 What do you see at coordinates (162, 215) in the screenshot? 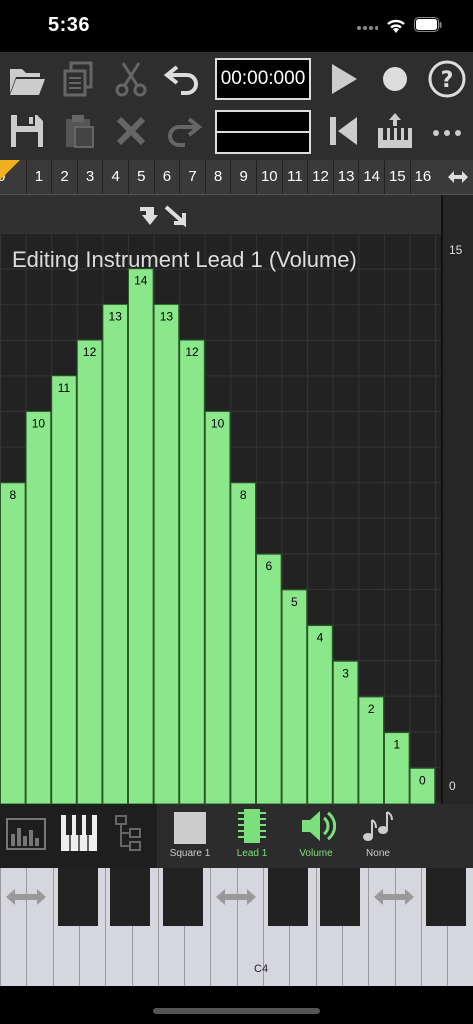
I see `loop-arrows-icon` at bounding box center [162, 215].